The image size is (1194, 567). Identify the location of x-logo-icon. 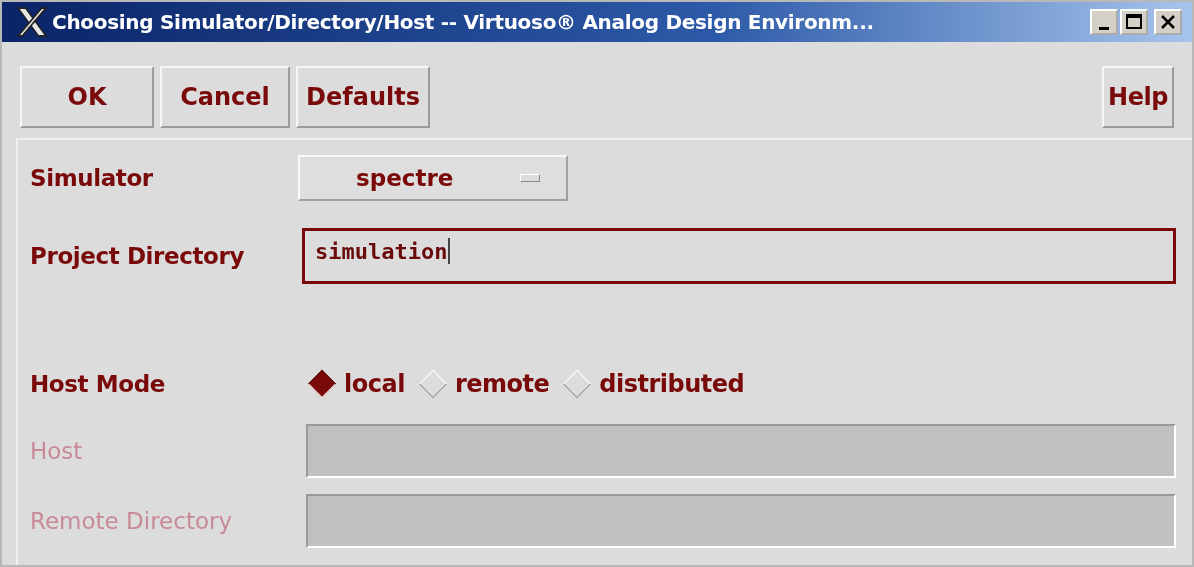
(32, 22).